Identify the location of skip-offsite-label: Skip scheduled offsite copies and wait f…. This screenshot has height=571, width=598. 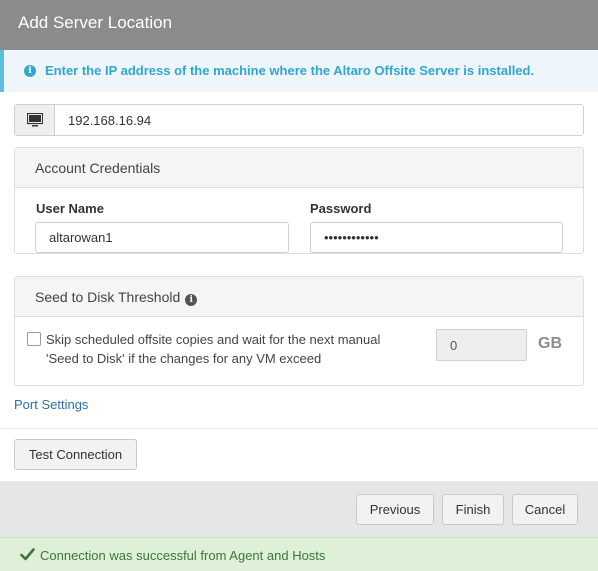
(213, 349).